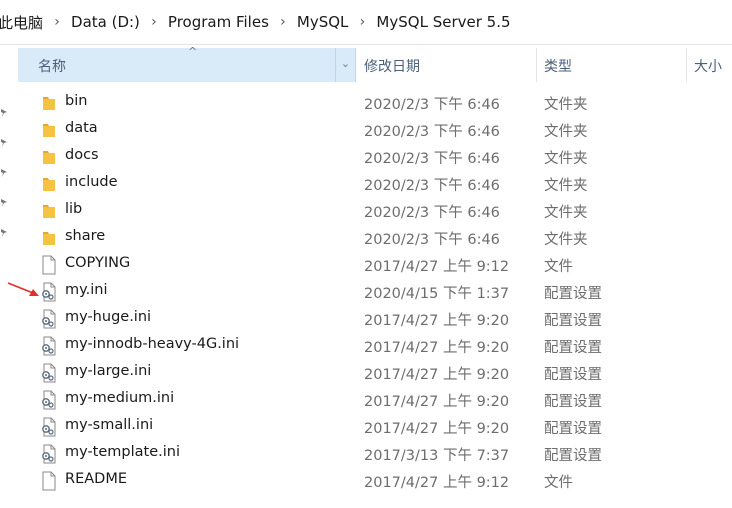 The width and height of the screenshot is (732, 508). Describe the element at coordinates (187, 63) in the screenshot. I see `column-header-name: 名称 ^ ⌄` at that location.